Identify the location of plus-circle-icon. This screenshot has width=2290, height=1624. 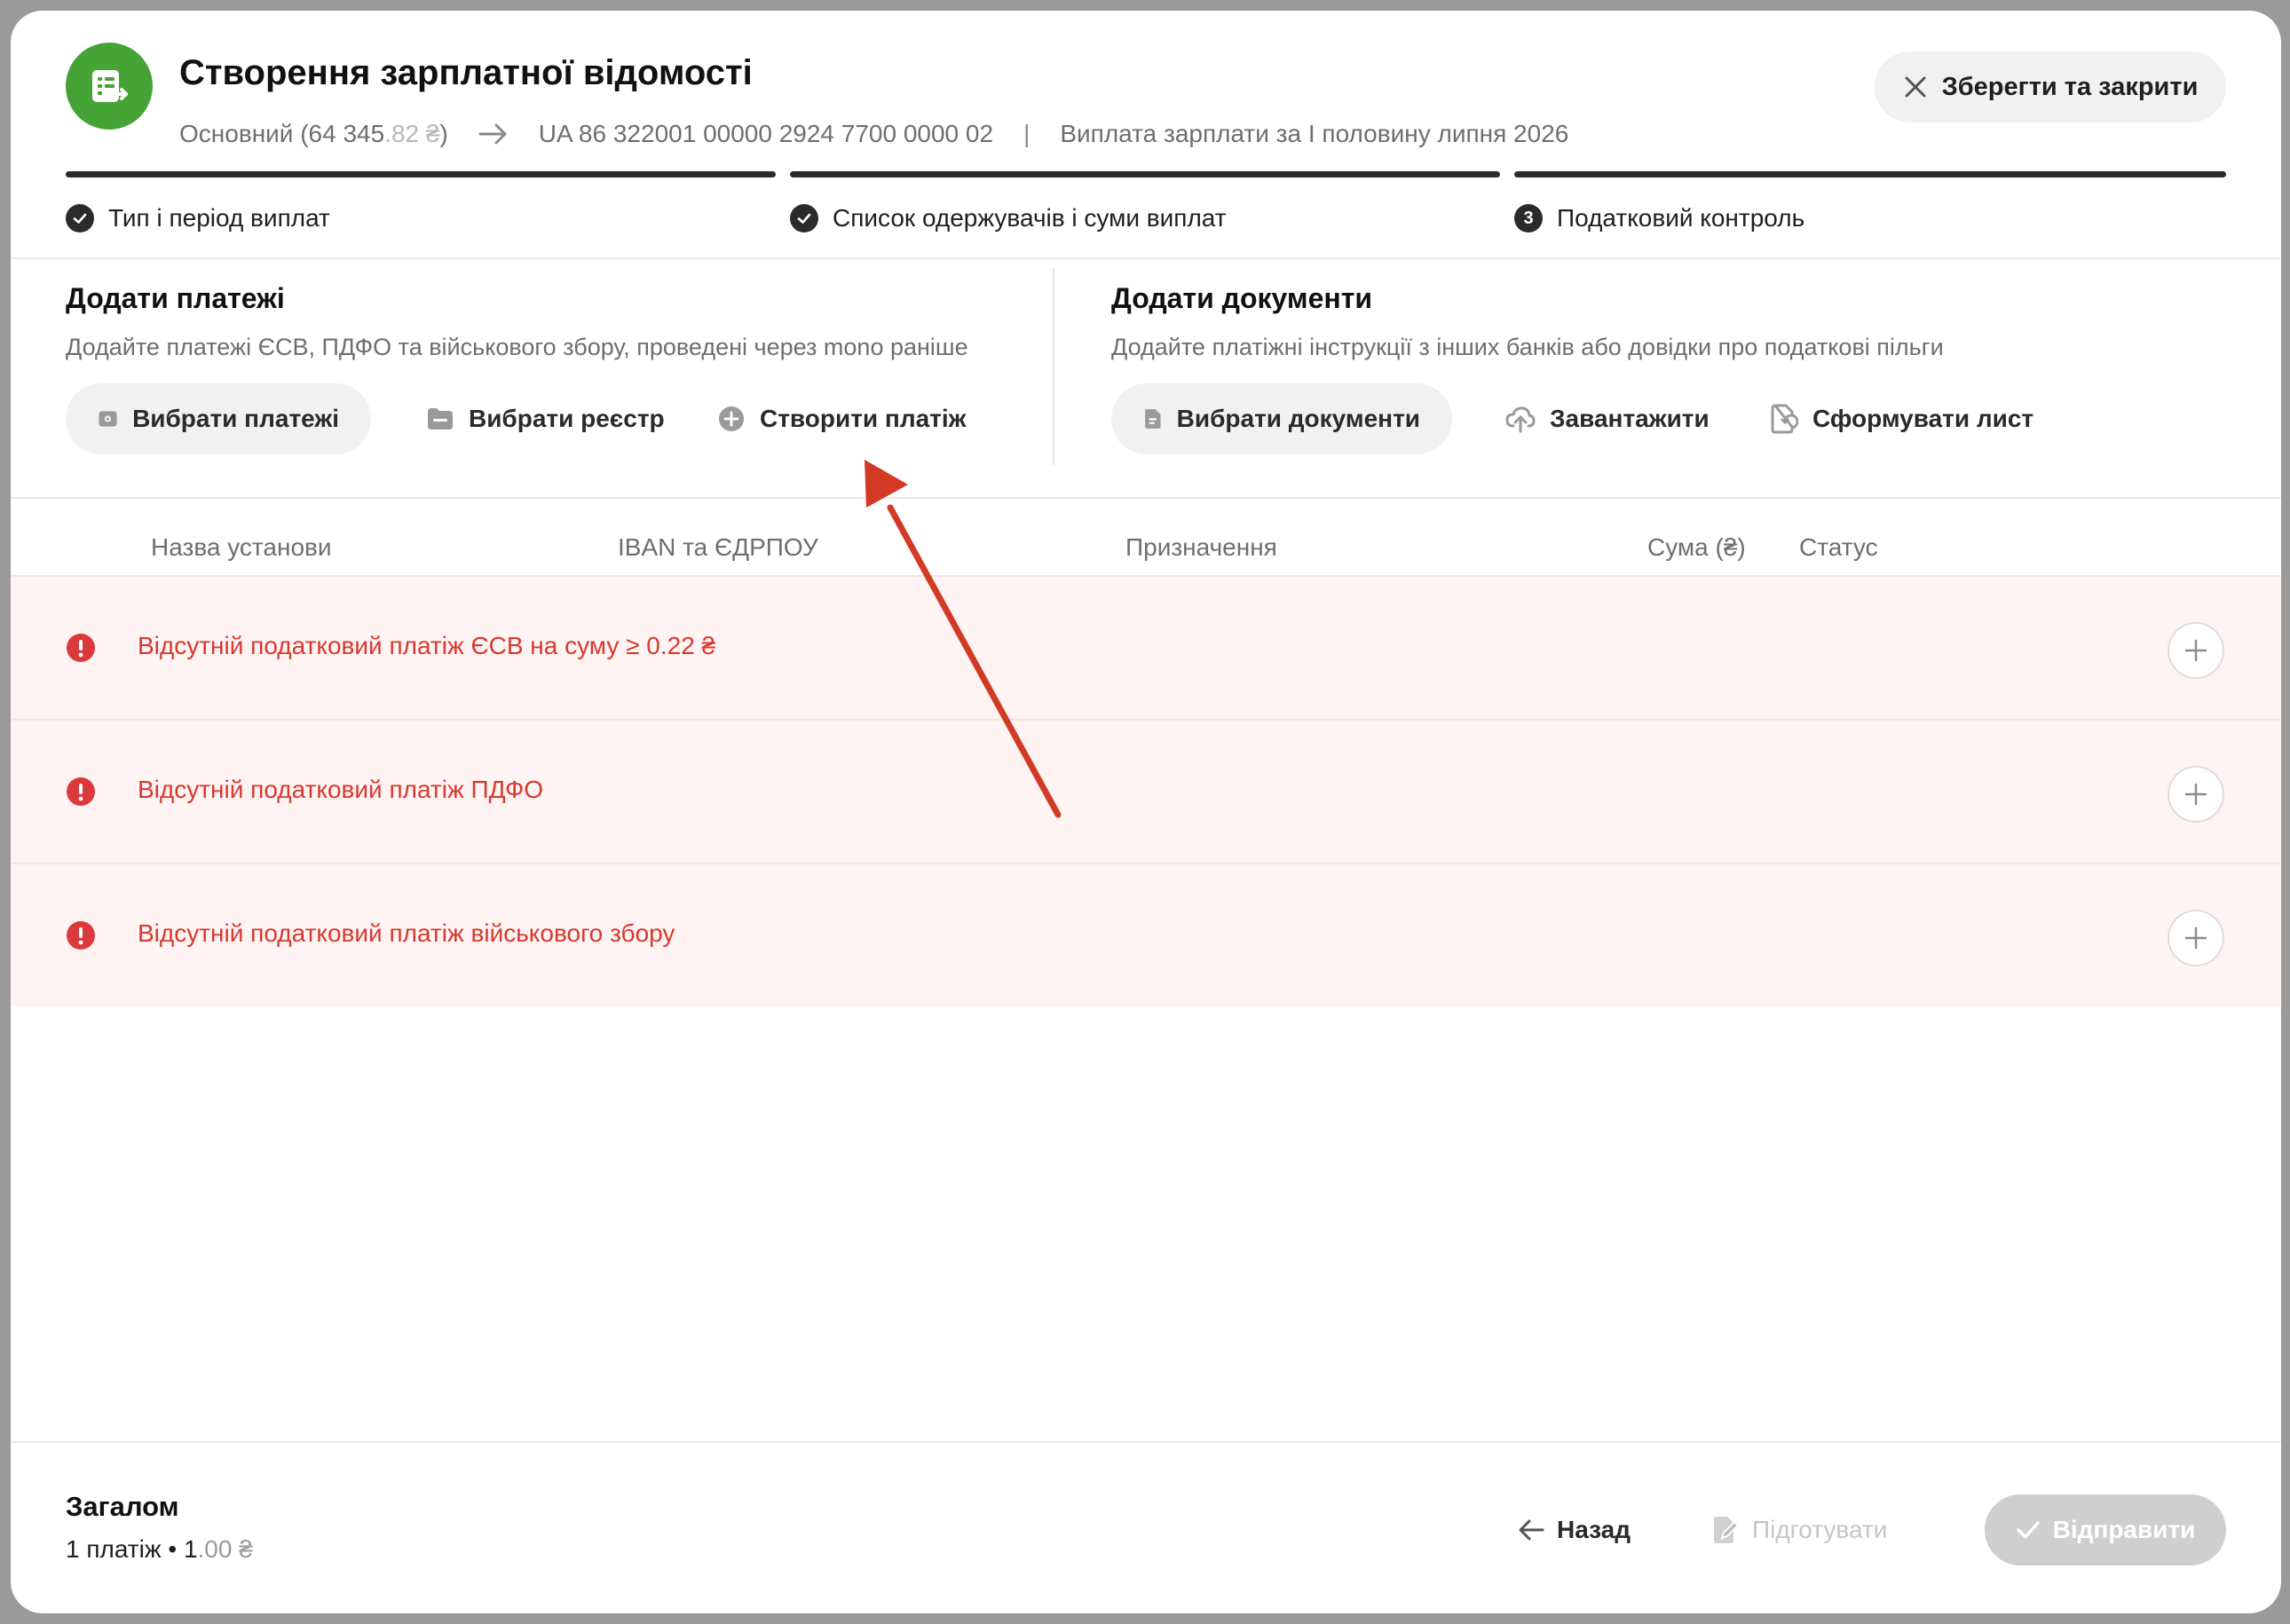
(731, 418).